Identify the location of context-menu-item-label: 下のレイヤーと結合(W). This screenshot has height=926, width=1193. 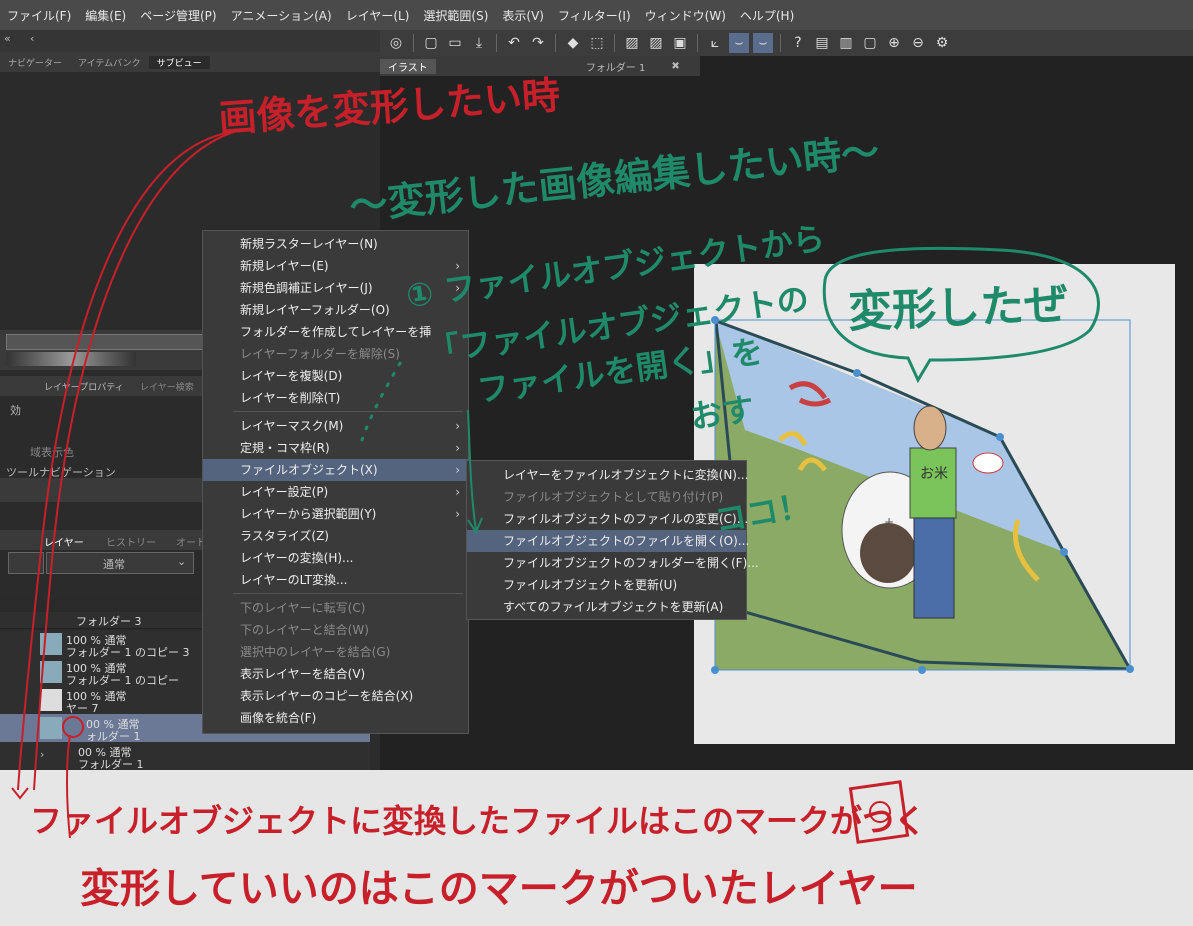
(304, 630).